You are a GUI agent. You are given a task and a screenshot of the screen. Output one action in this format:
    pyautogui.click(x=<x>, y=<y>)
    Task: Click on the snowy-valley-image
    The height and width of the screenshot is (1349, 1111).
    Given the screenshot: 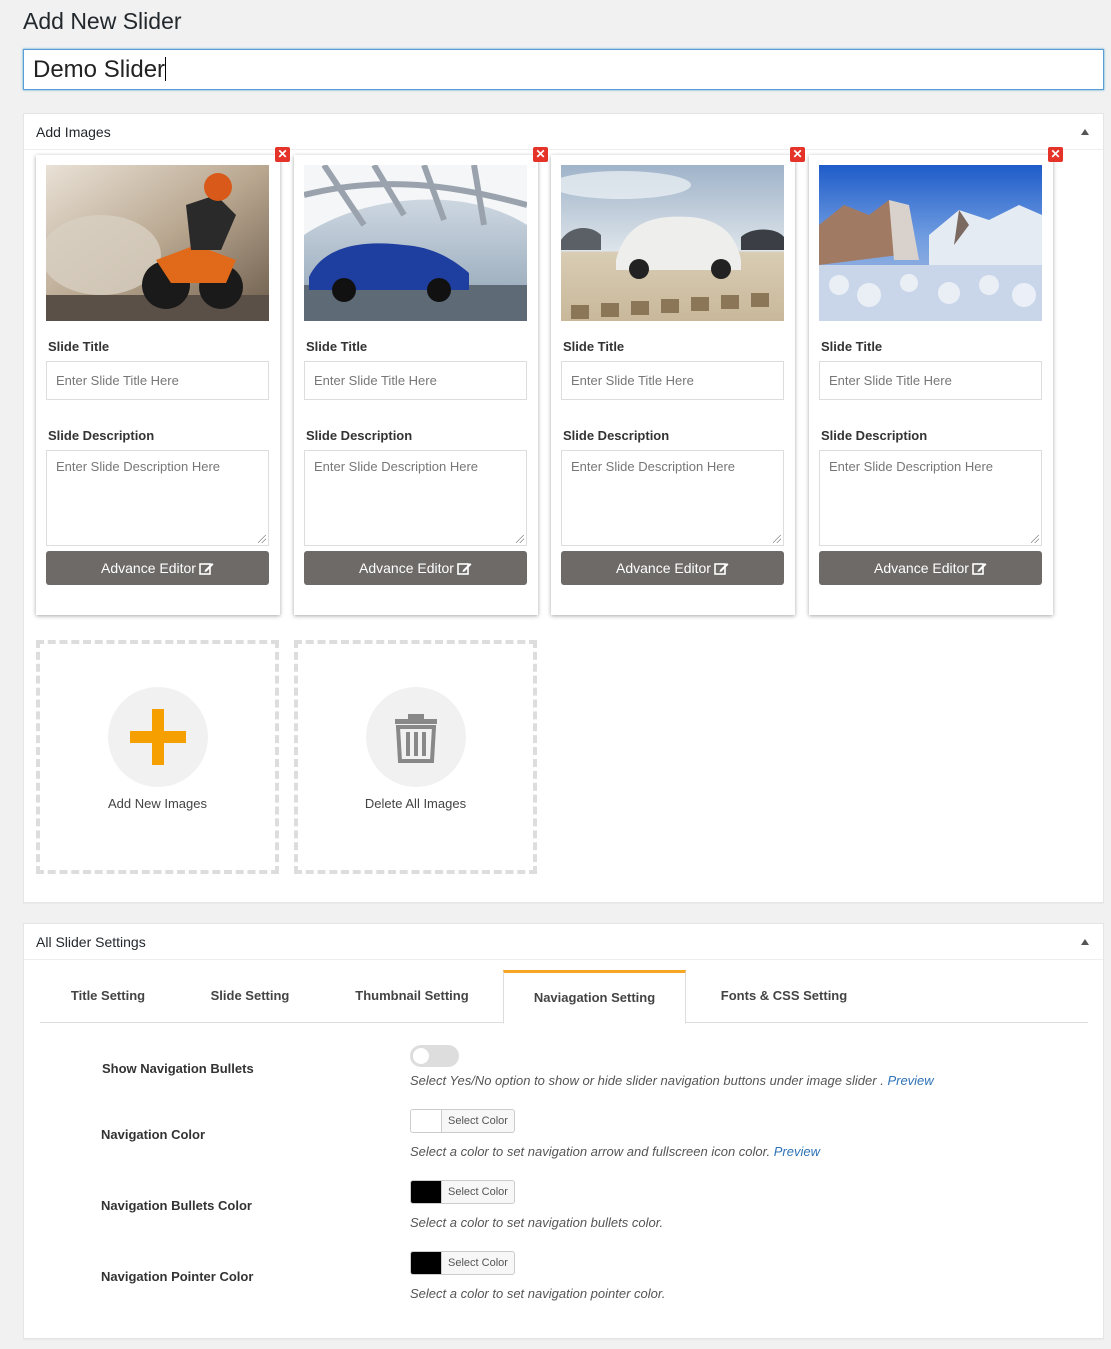 What is the action you would take?
    pyautogui.click(x=930, y=243)
    